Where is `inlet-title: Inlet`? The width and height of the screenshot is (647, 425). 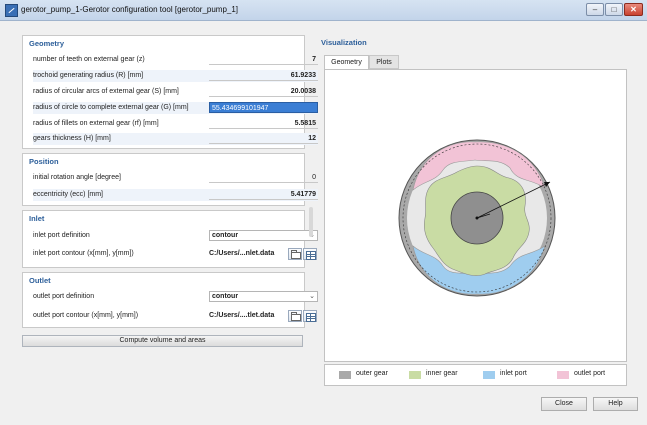 inlet-title: Inlet is located at coordinates (37, 218).